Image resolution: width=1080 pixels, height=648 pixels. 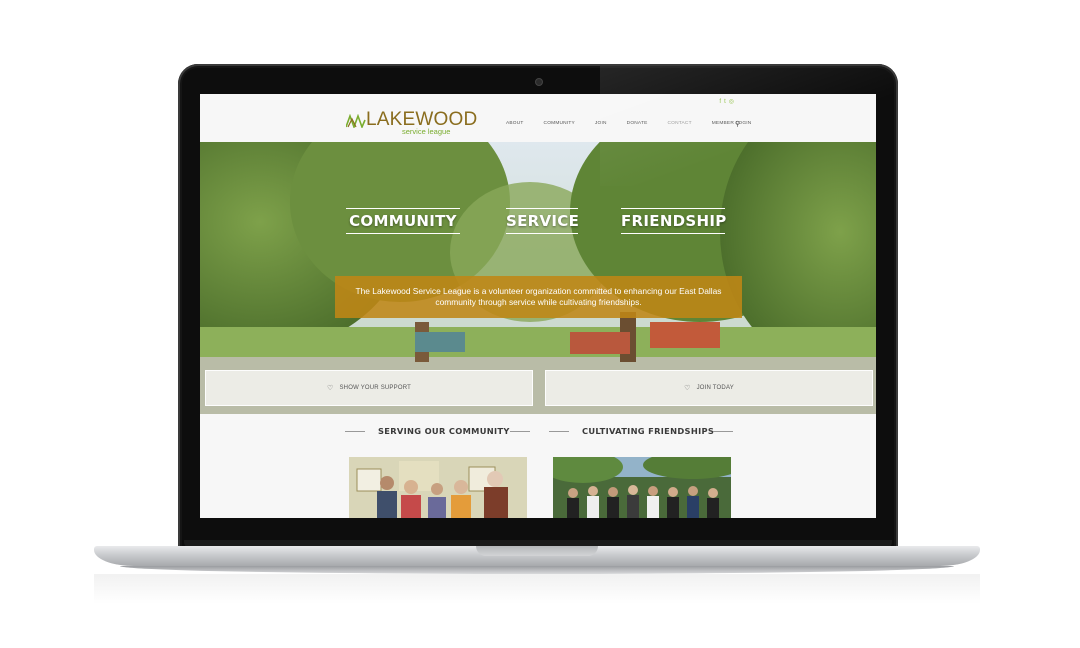 I want to click on nav-donate: DONATE, so click(x=637, y=123).